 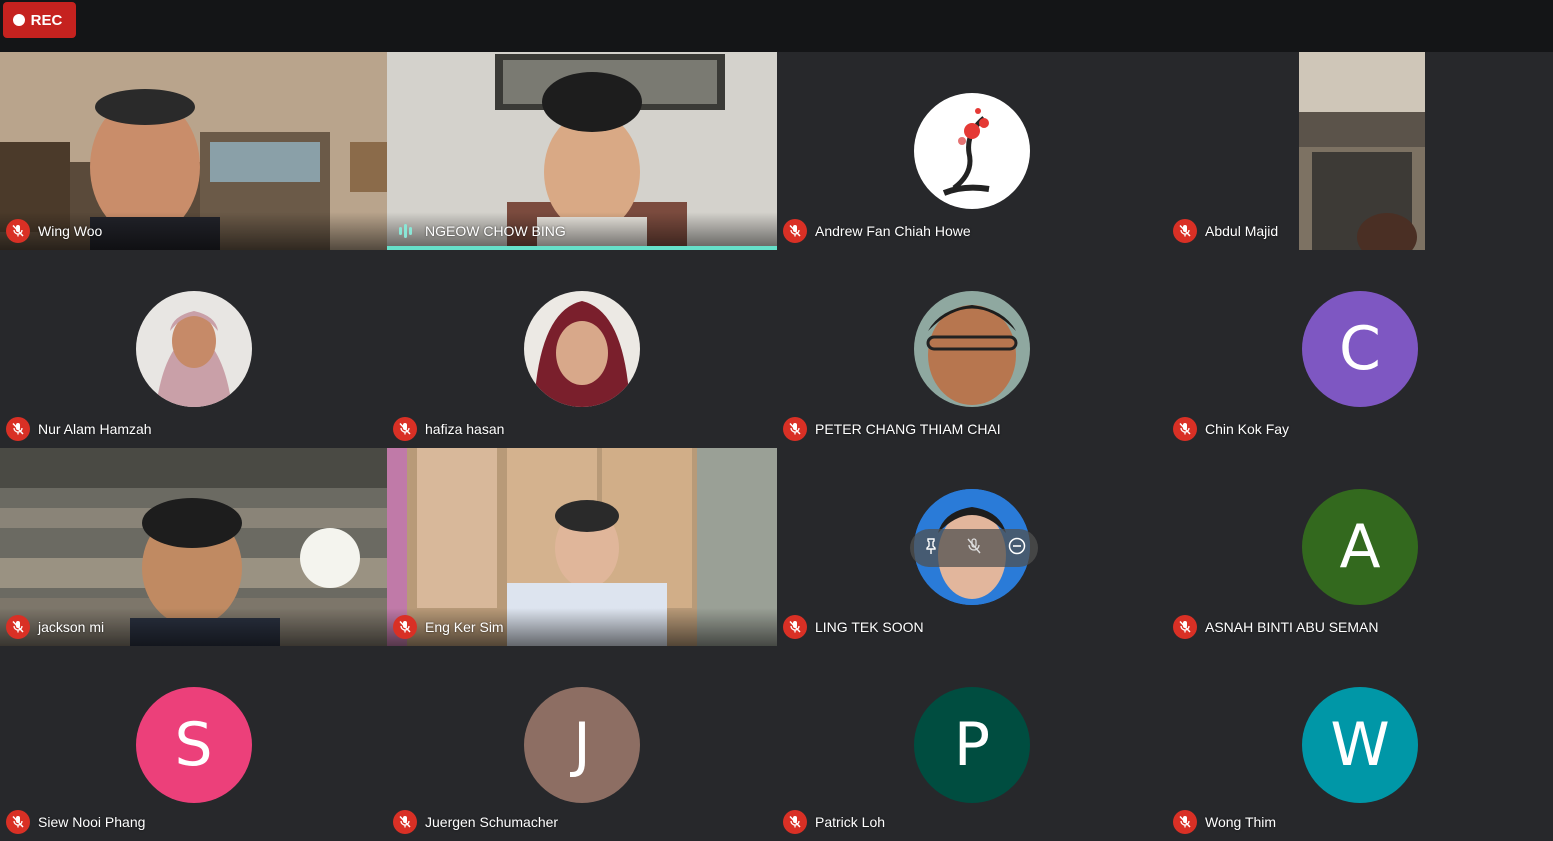 I want to click on participant-avatar: C, so click(x=1360, y=349).